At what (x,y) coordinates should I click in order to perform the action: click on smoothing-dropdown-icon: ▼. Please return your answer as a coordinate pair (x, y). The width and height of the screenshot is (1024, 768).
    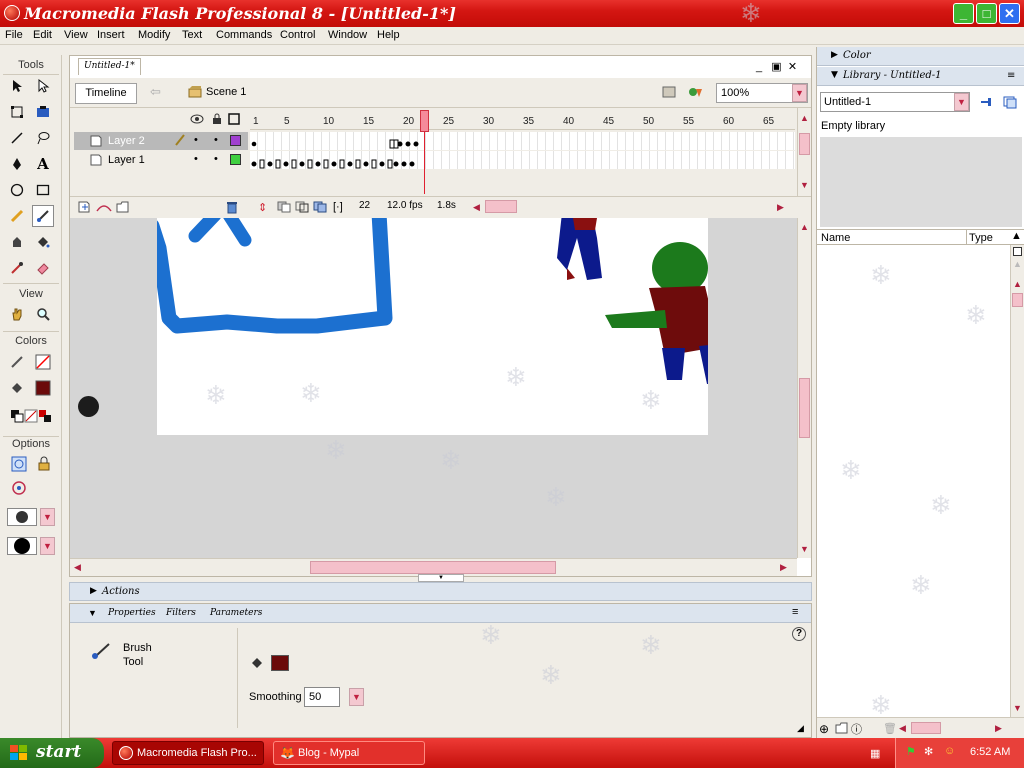
    Looking at the image, I should click on (356, 697).